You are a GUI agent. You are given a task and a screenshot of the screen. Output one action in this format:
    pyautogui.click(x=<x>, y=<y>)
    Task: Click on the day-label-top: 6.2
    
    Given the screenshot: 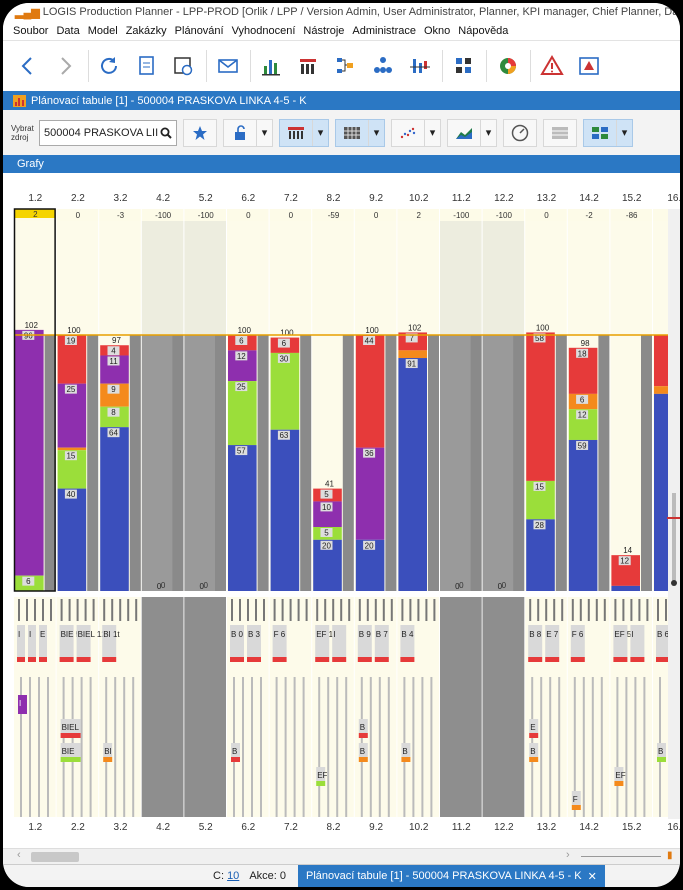 What is the action you would take?
    pyautogui.click(x=248, y=198)
    